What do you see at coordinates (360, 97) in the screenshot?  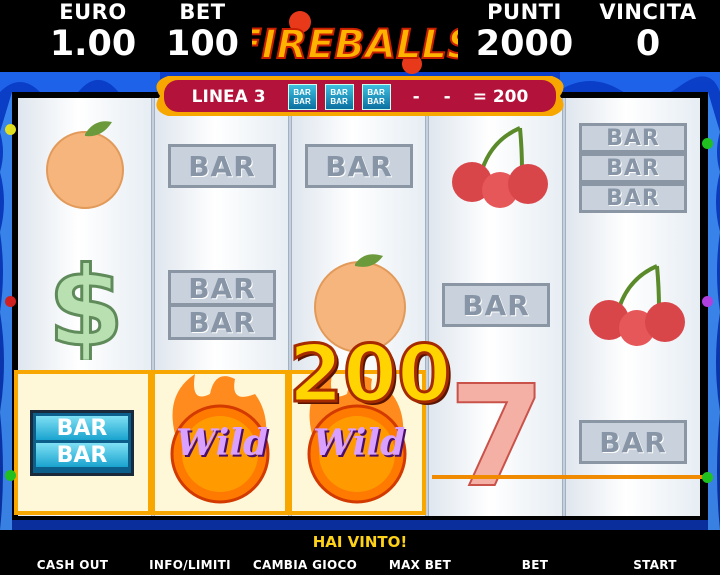 I see `win-line-info: LINEA 3 BAR BAR BAR BAR BAR BAR - - = 200` at bounding box center [360, 97].